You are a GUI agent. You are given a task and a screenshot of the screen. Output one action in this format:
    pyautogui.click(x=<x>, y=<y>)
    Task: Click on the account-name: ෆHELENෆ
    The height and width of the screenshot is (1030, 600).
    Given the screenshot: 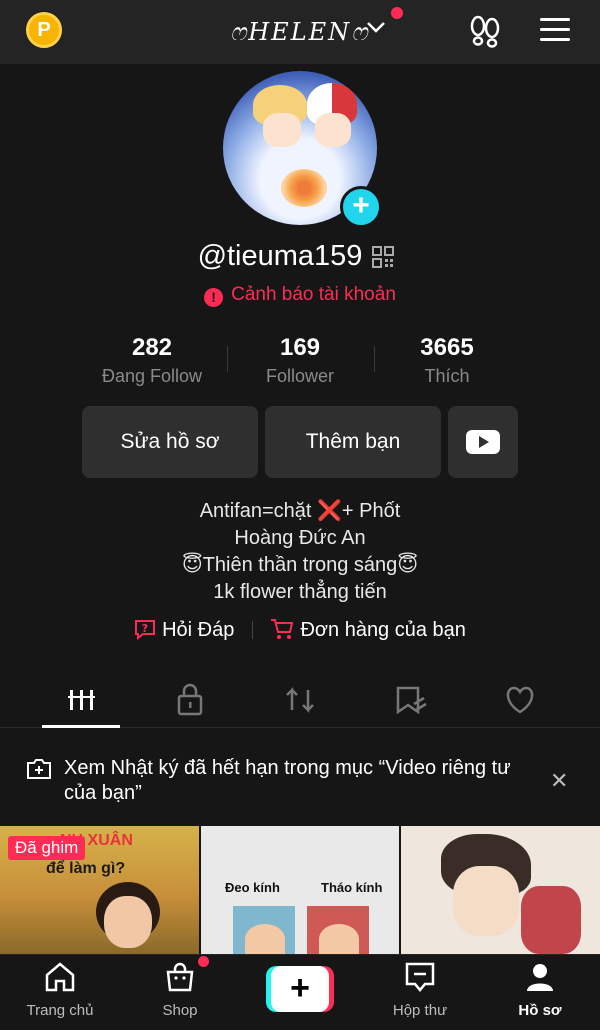 What is the action you would take?
    pyautogui.click(x=299, y=32)
    